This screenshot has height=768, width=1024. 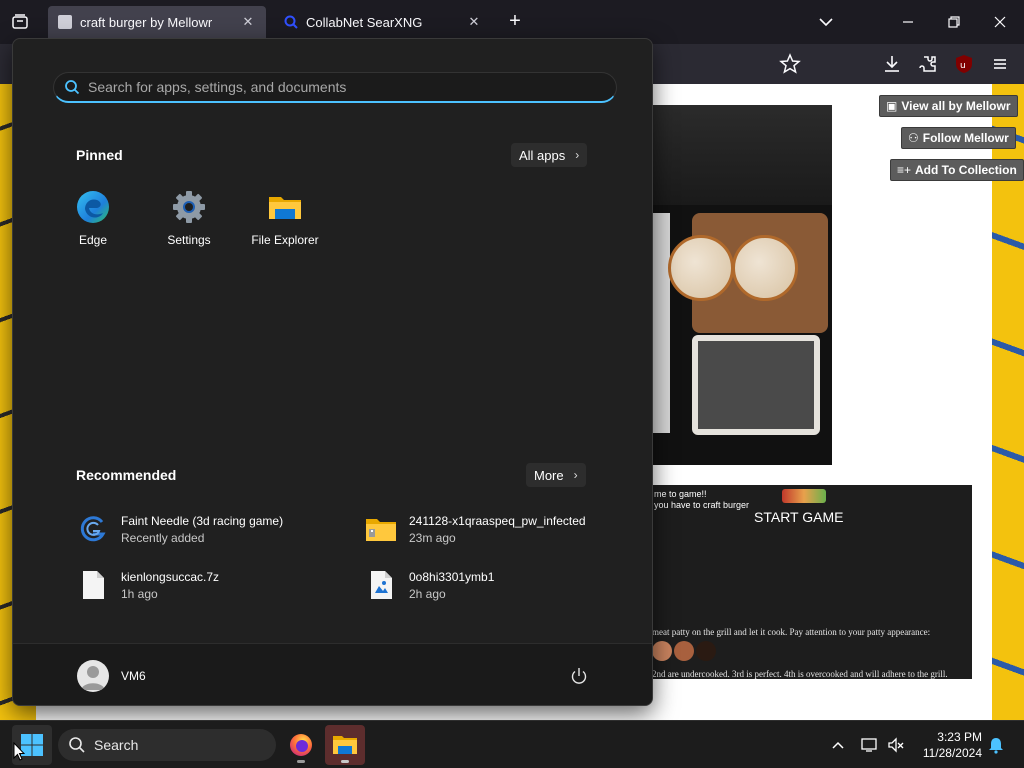 I want to click on pinned-heading: Pinned, so click(x=99, y=155).